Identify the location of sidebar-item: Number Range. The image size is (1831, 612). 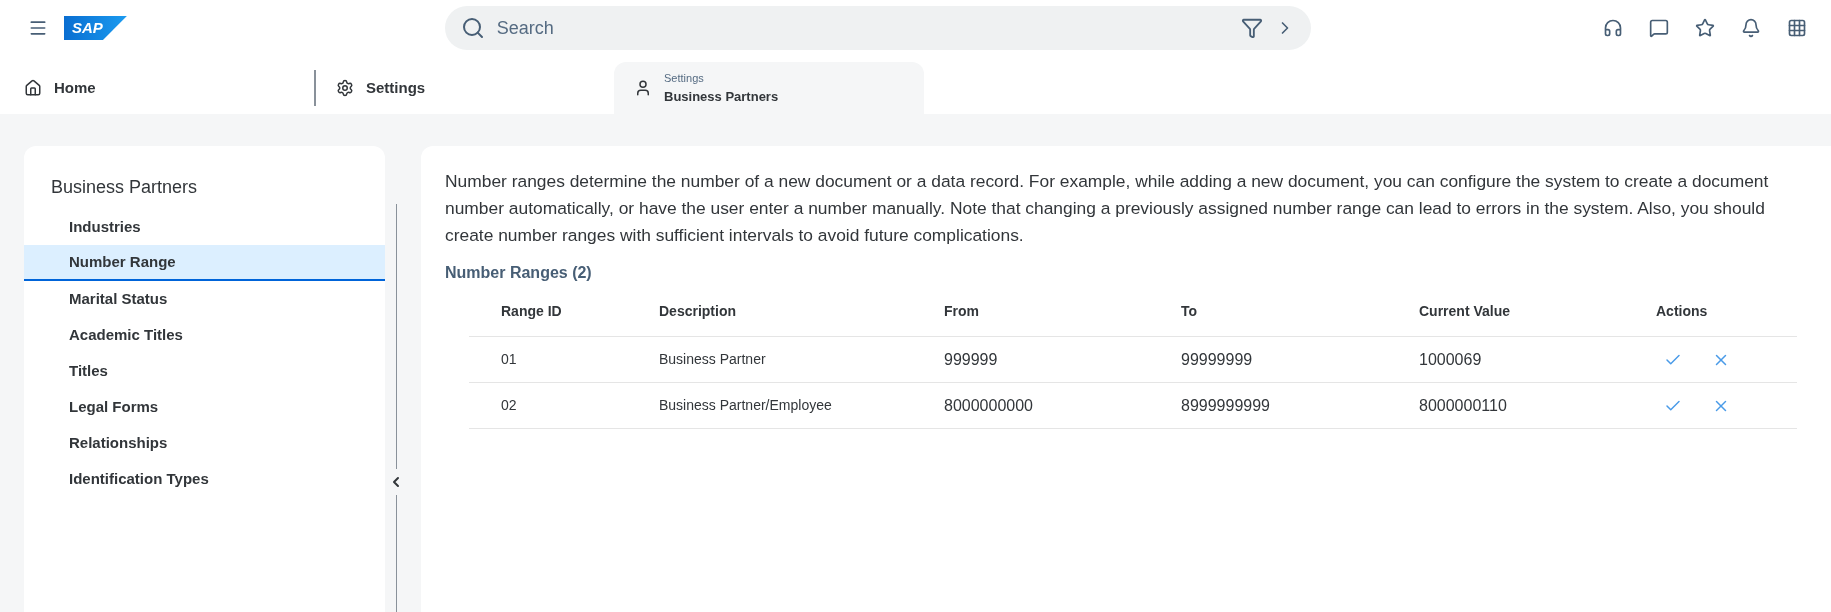
(204, 263).